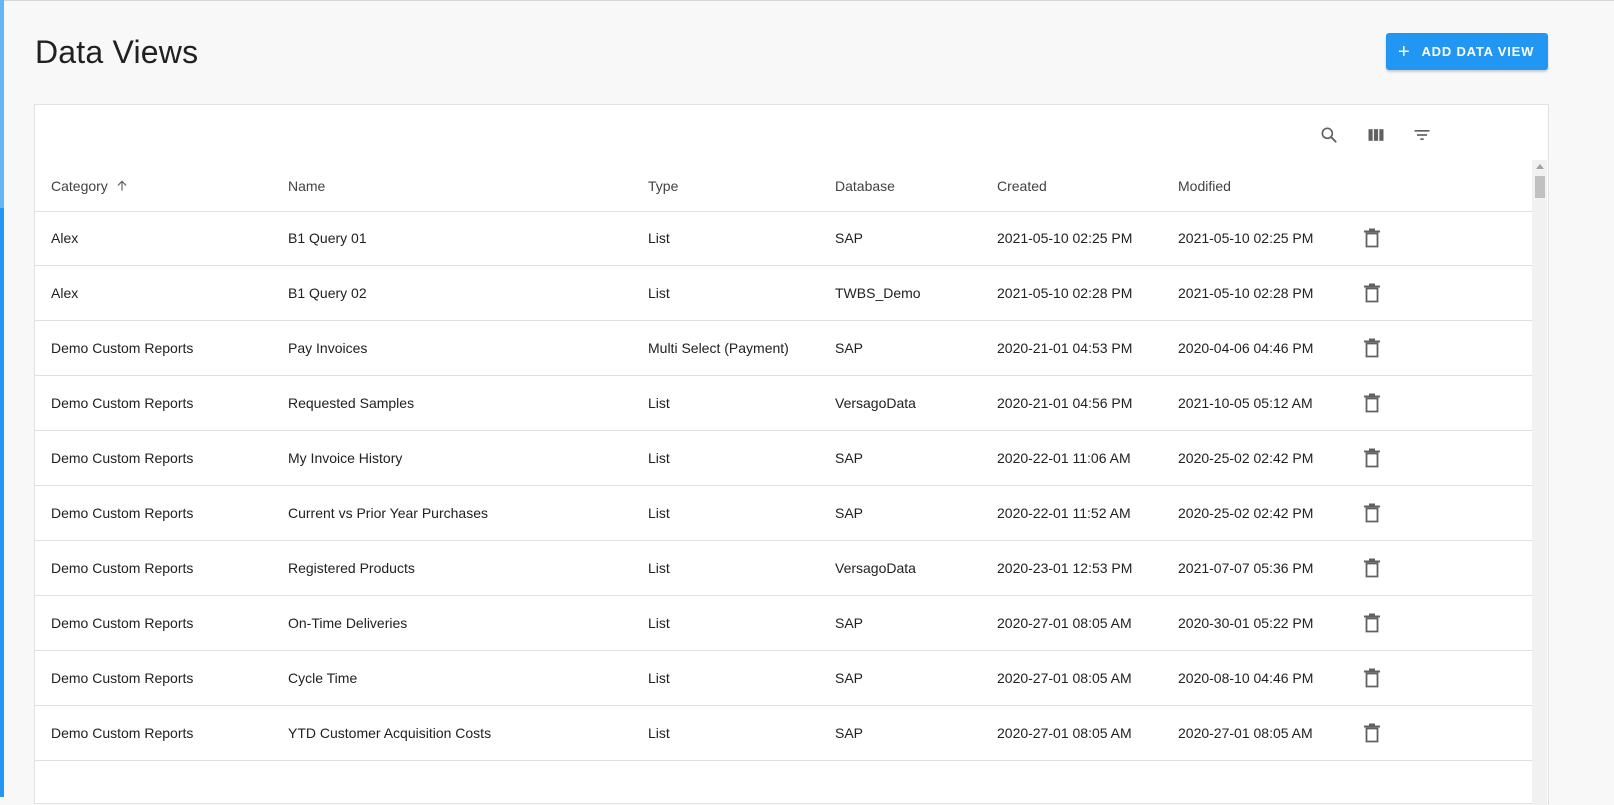  Describe the element at coordinates (807, 0) in the screenshot. I see `top-border` at that location.